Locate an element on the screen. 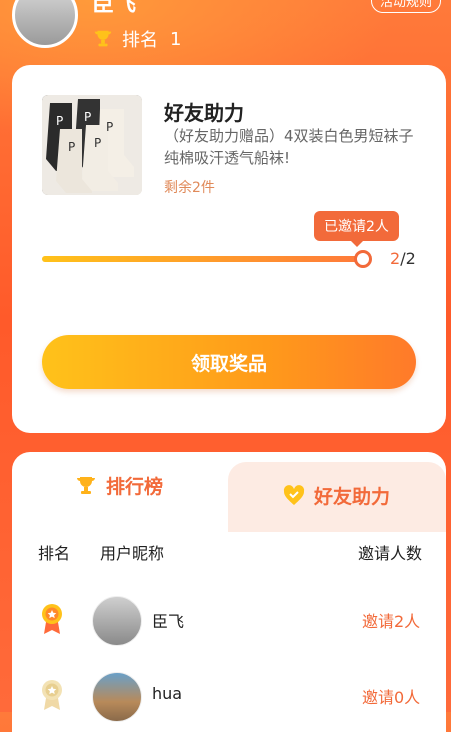 The width and height of the screenshot is (451, 732). rank-row: 排名 1 is located at coordinates (136, 39).